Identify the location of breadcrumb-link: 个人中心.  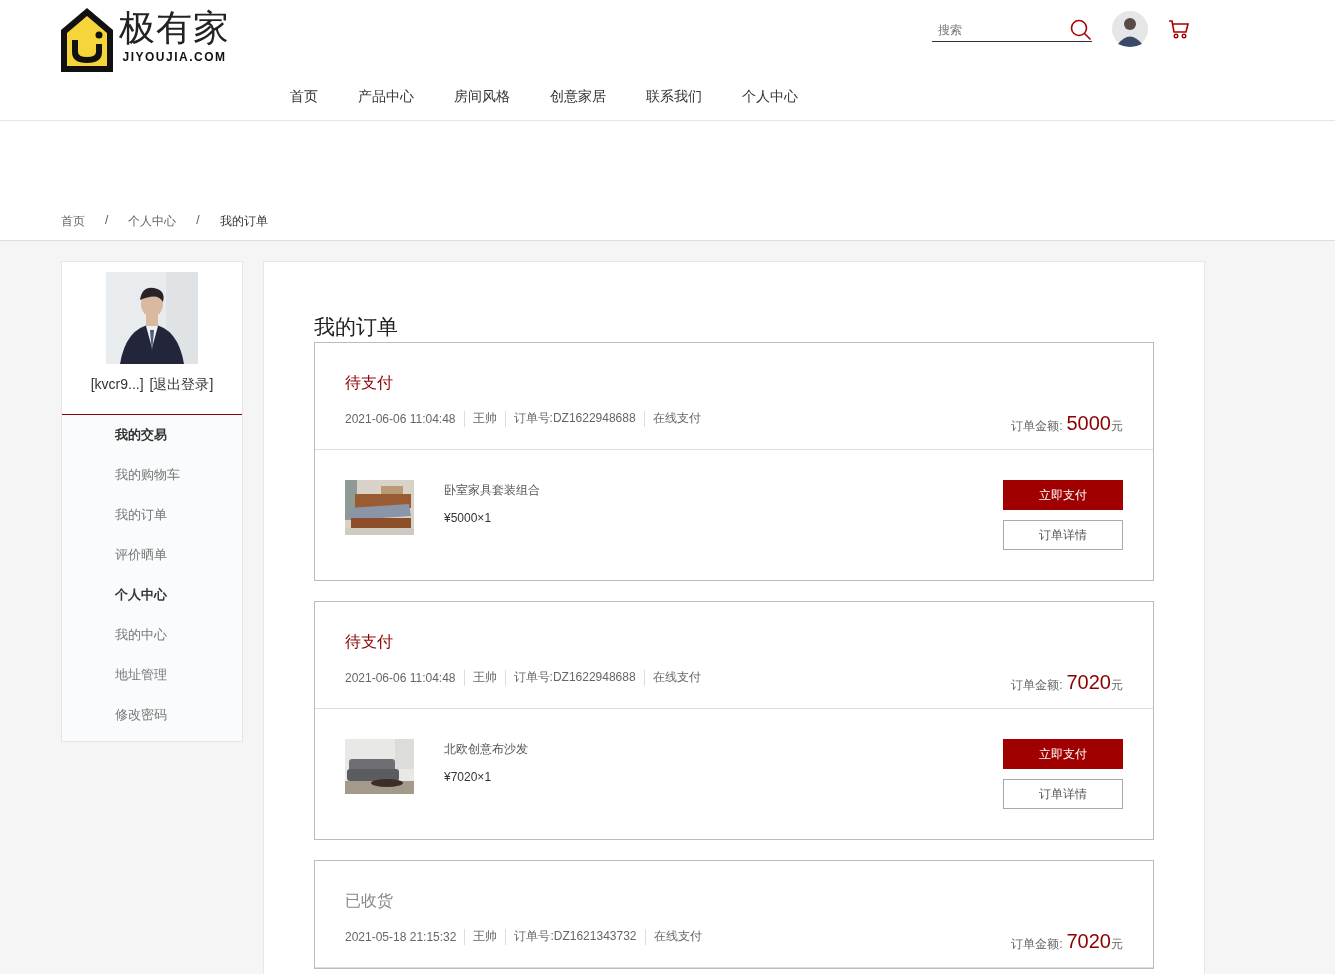
(152, 226).